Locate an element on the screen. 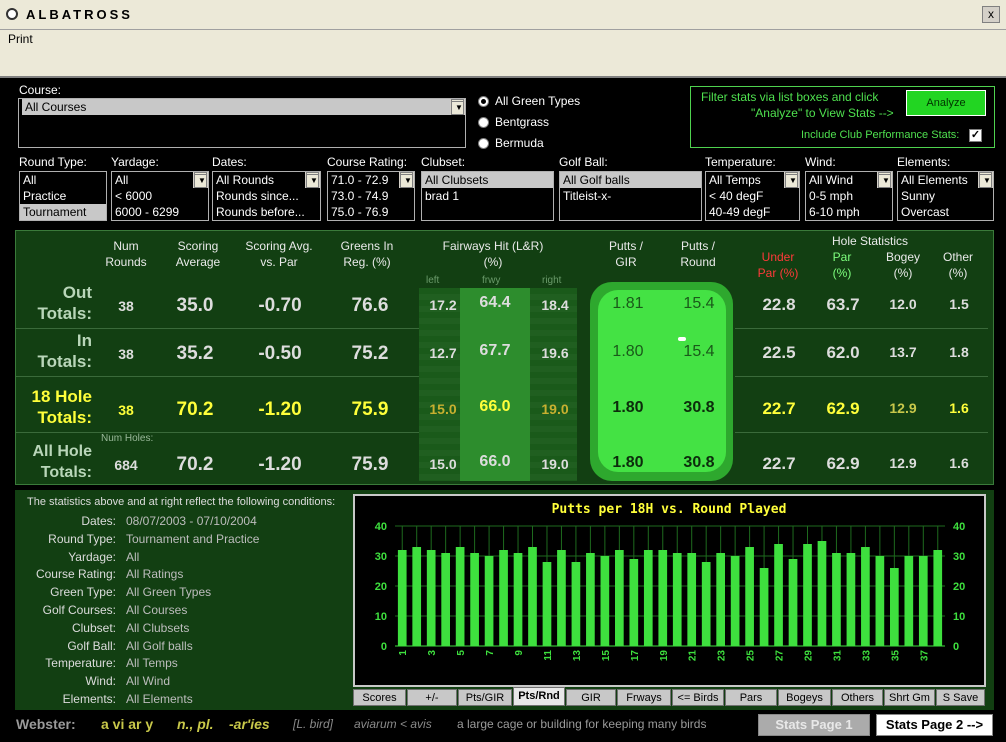 This screenshot has height=742, width=1006. filter-listbox: All Practice Tournament is located at coordinates (63, 196).